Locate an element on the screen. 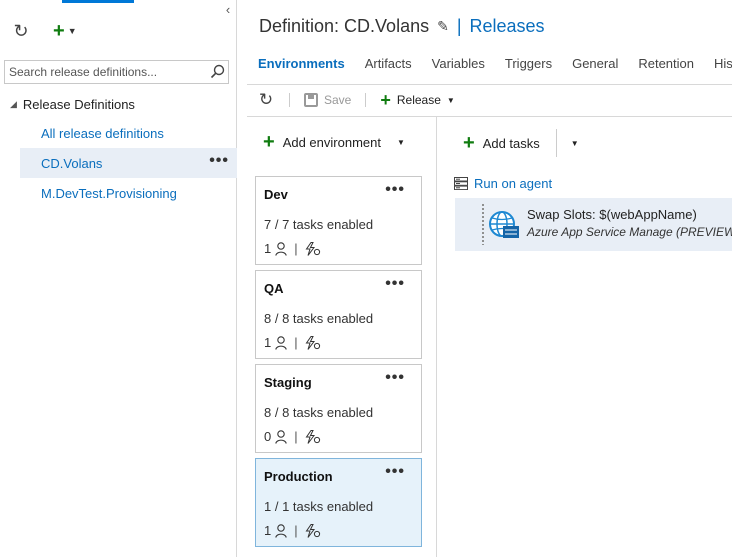 This screenshot has height=557, width=732. tree-item-label: CD.Volans is located at coordinates (72, 163).